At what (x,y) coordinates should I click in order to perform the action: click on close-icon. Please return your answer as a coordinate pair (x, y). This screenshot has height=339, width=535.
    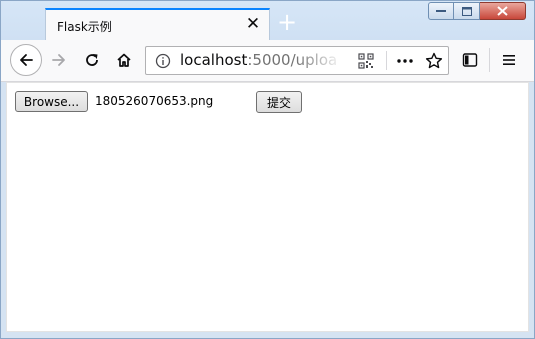
    Looking at the image, I should click on (502, 11).